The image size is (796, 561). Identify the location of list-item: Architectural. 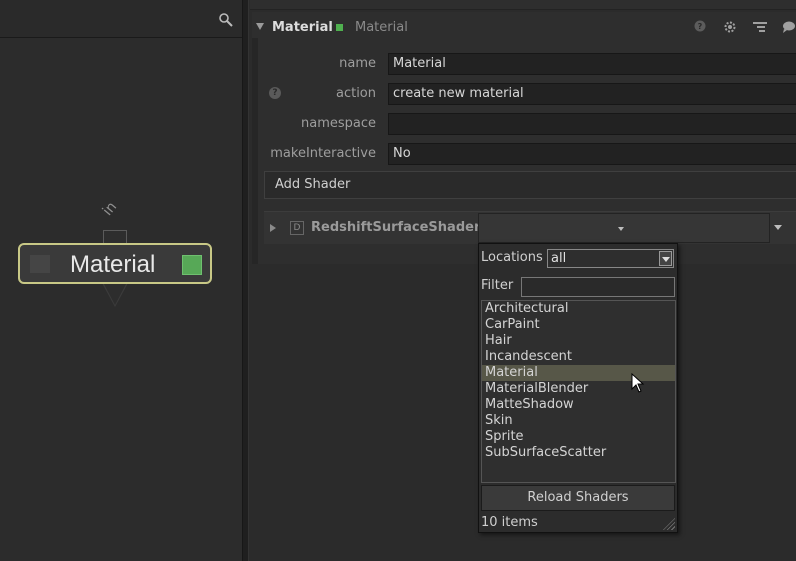
(578, 309).